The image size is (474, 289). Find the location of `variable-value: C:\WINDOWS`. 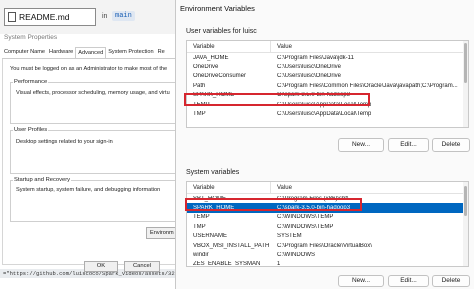

variable-value: C:\WINDOWS is located at coordinates (296, 255).